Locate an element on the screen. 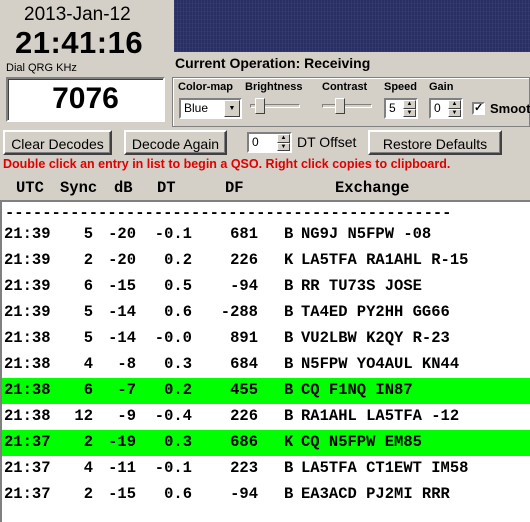 Image resolution: width=530 pixels, height=522 pixels. column-exchange: Exchange is located at coordinates (372, 188).